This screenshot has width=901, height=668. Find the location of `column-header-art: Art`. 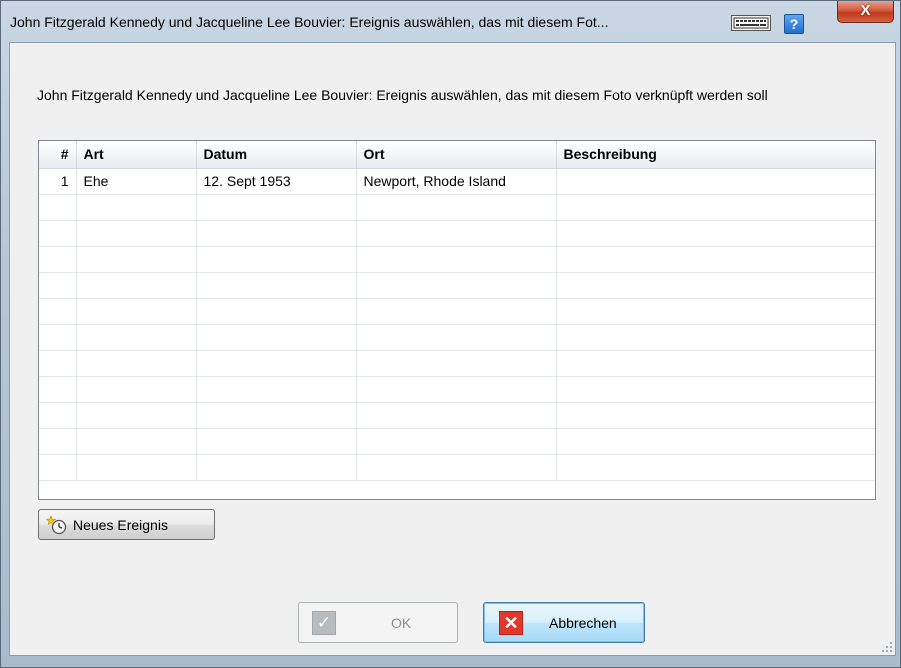

column-header-art: Art is located at coordinates (136, 155).